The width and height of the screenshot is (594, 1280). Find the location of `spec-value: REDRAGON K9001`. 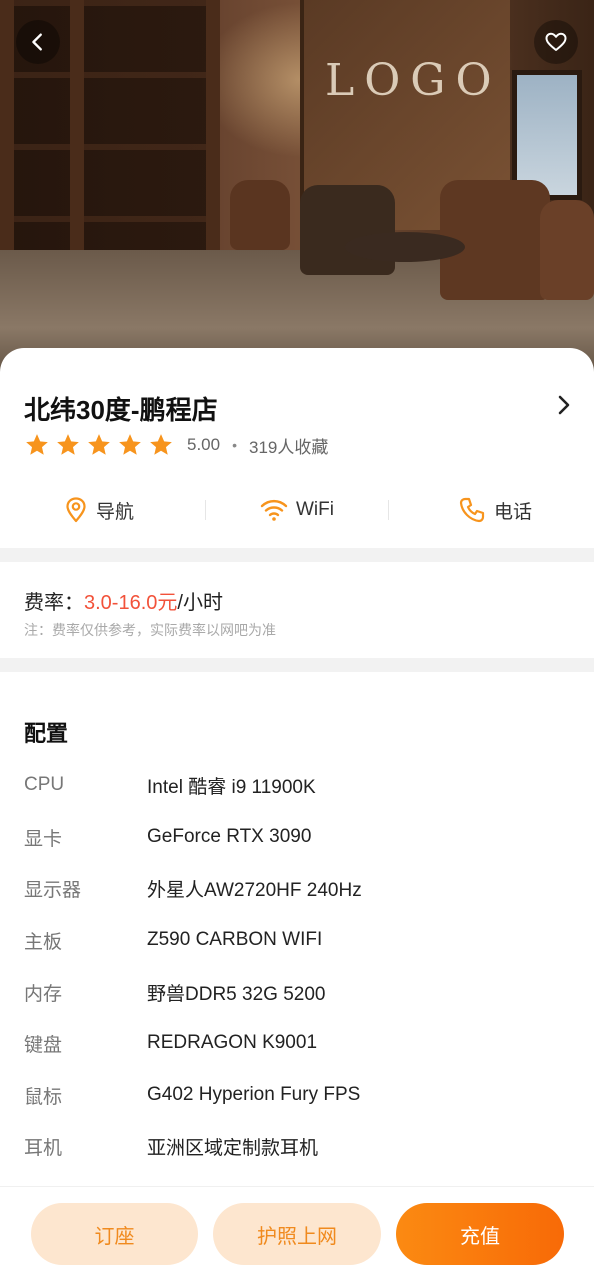

spec-value: REDRAGON K9001 is located at coordinates (232, 1042).